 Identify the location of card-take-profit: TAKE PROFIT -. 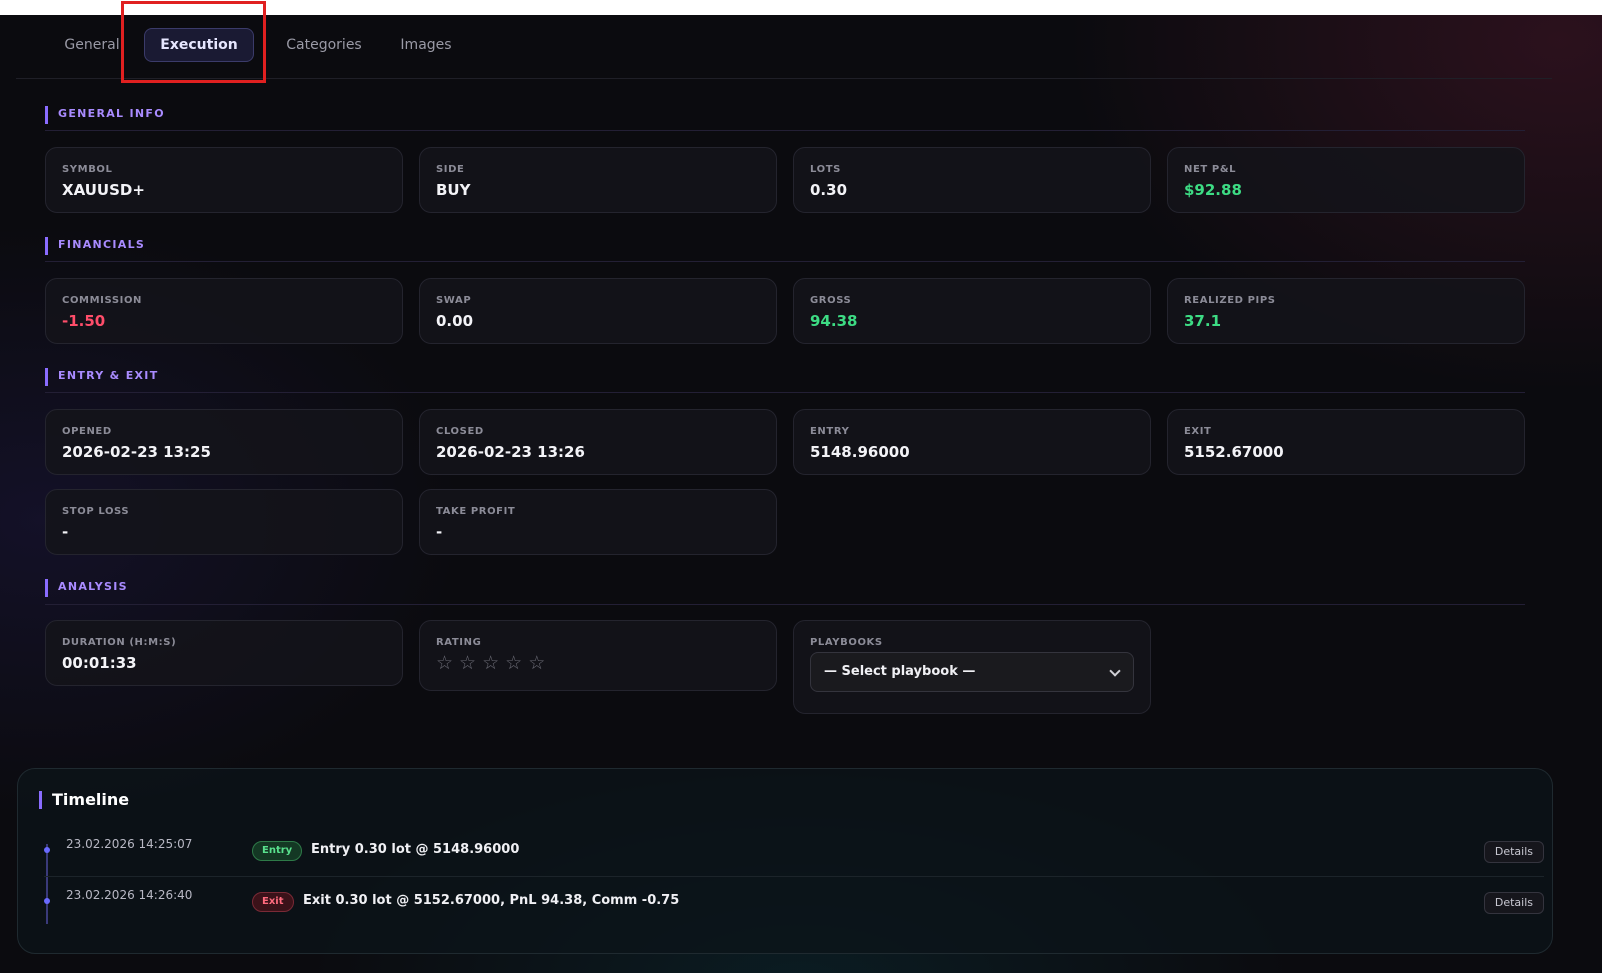
(598, 522).